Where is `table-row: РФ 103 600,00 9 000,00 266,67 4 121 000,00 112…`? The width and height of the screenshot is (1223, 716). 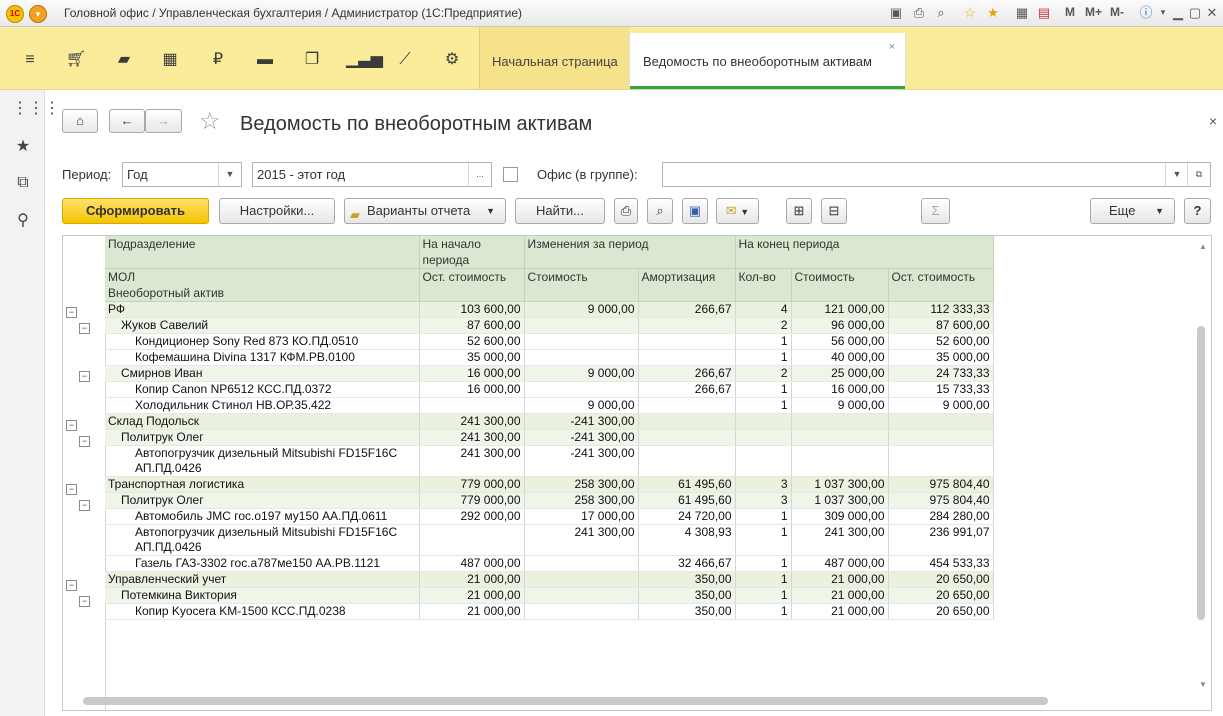
table-row: РФ 103 600,00 9 000,00 266,67 4 121 000,00 112… is located at coordinates (549, 309).